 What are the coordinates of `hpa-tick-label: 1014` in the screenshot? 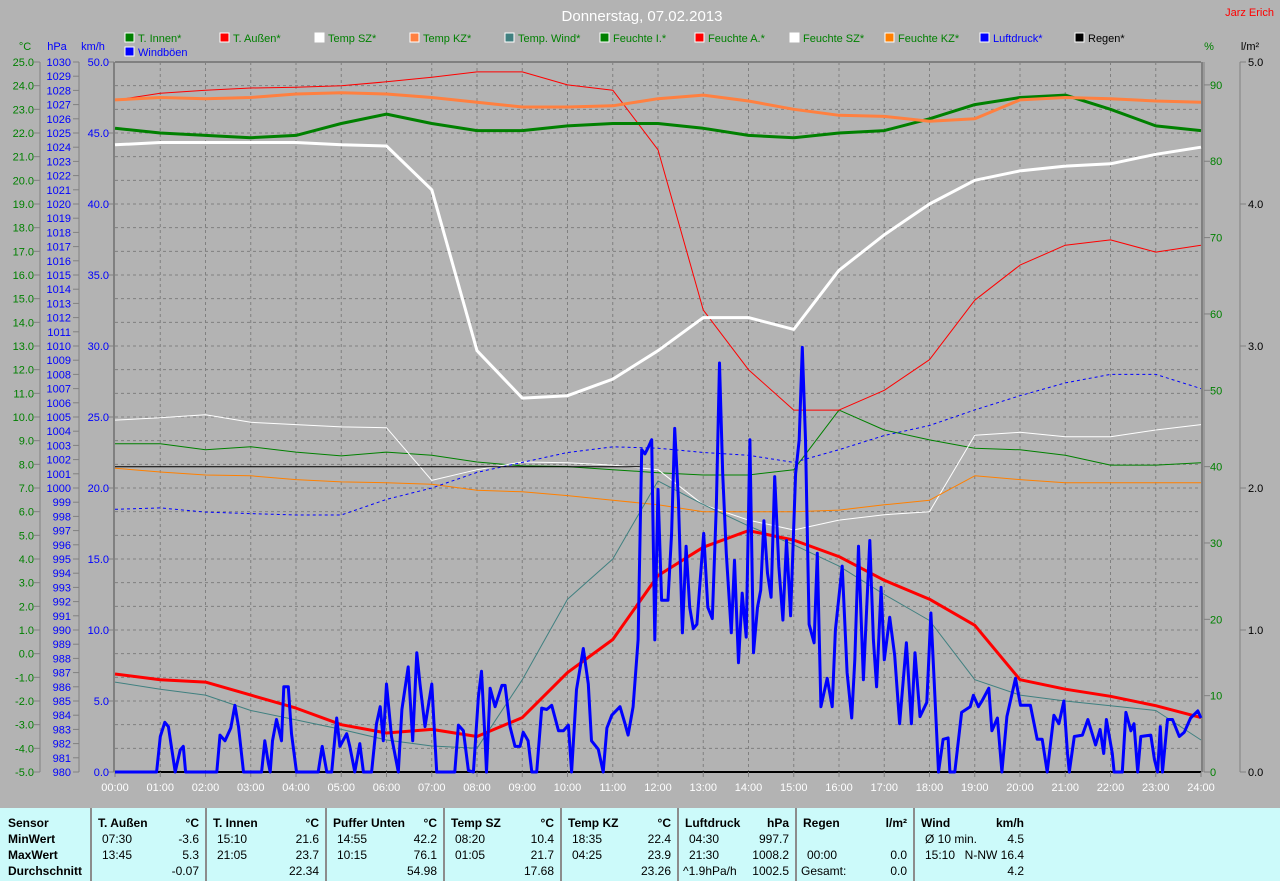 It's located at (59, 290).